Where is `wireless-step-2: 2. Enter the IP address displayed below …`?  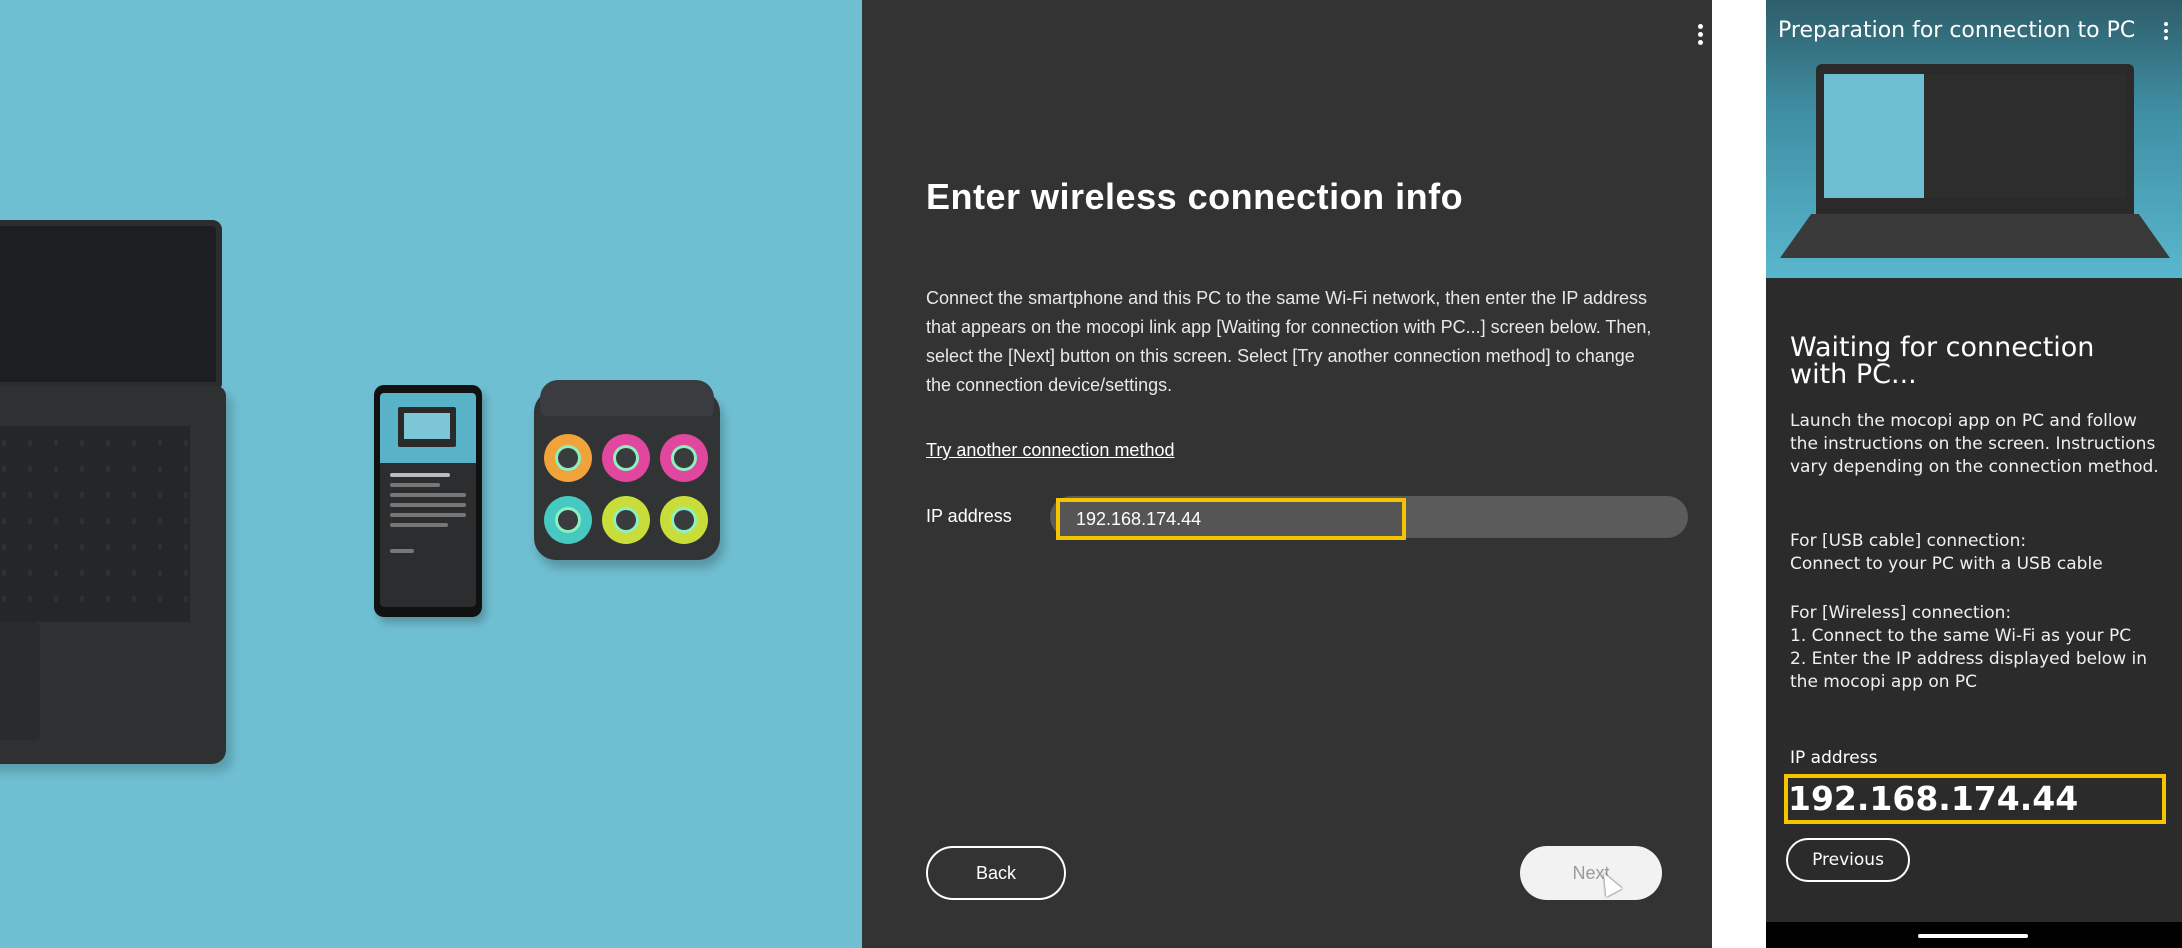
wireless-step-2: 2. Enter the IP address displayed below … is located at coordinates (1969, 670).